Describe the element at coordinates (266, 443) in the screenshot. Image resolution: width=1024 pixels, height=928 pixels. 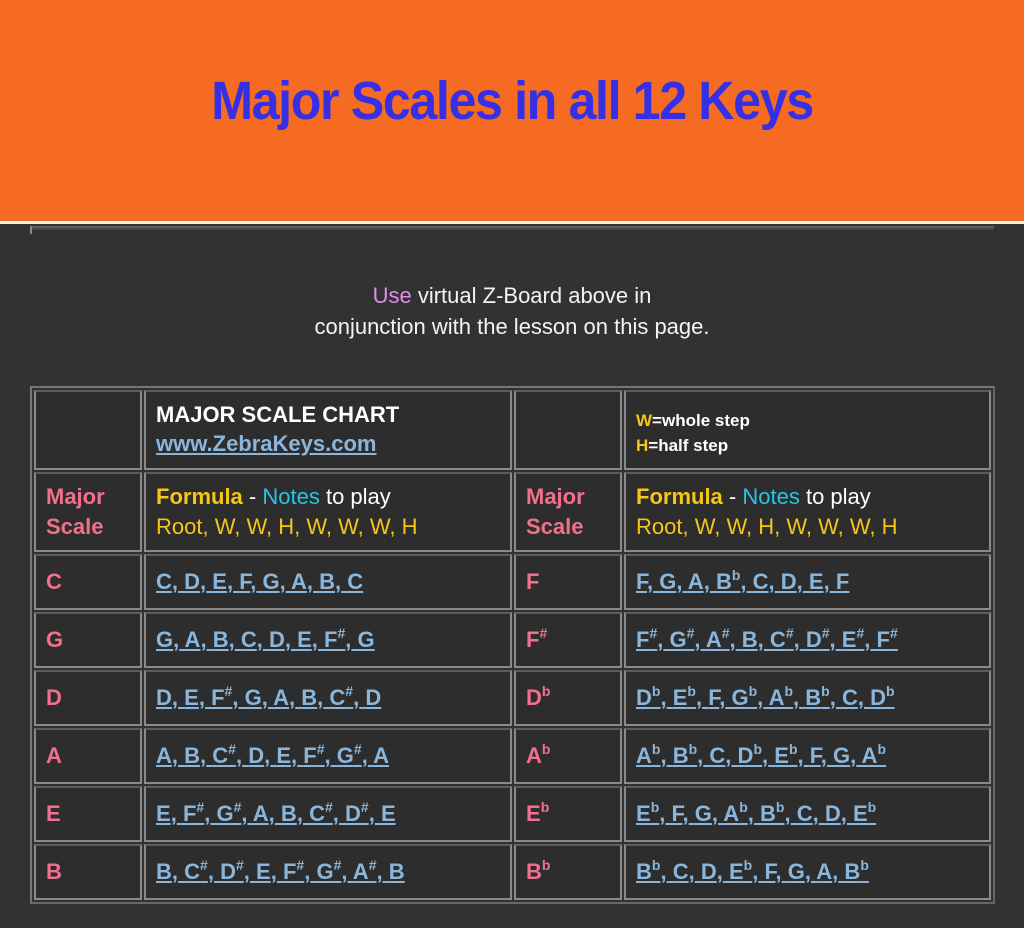
I see `zebrakeys-link: www.ZebraKeys.com` at that location.